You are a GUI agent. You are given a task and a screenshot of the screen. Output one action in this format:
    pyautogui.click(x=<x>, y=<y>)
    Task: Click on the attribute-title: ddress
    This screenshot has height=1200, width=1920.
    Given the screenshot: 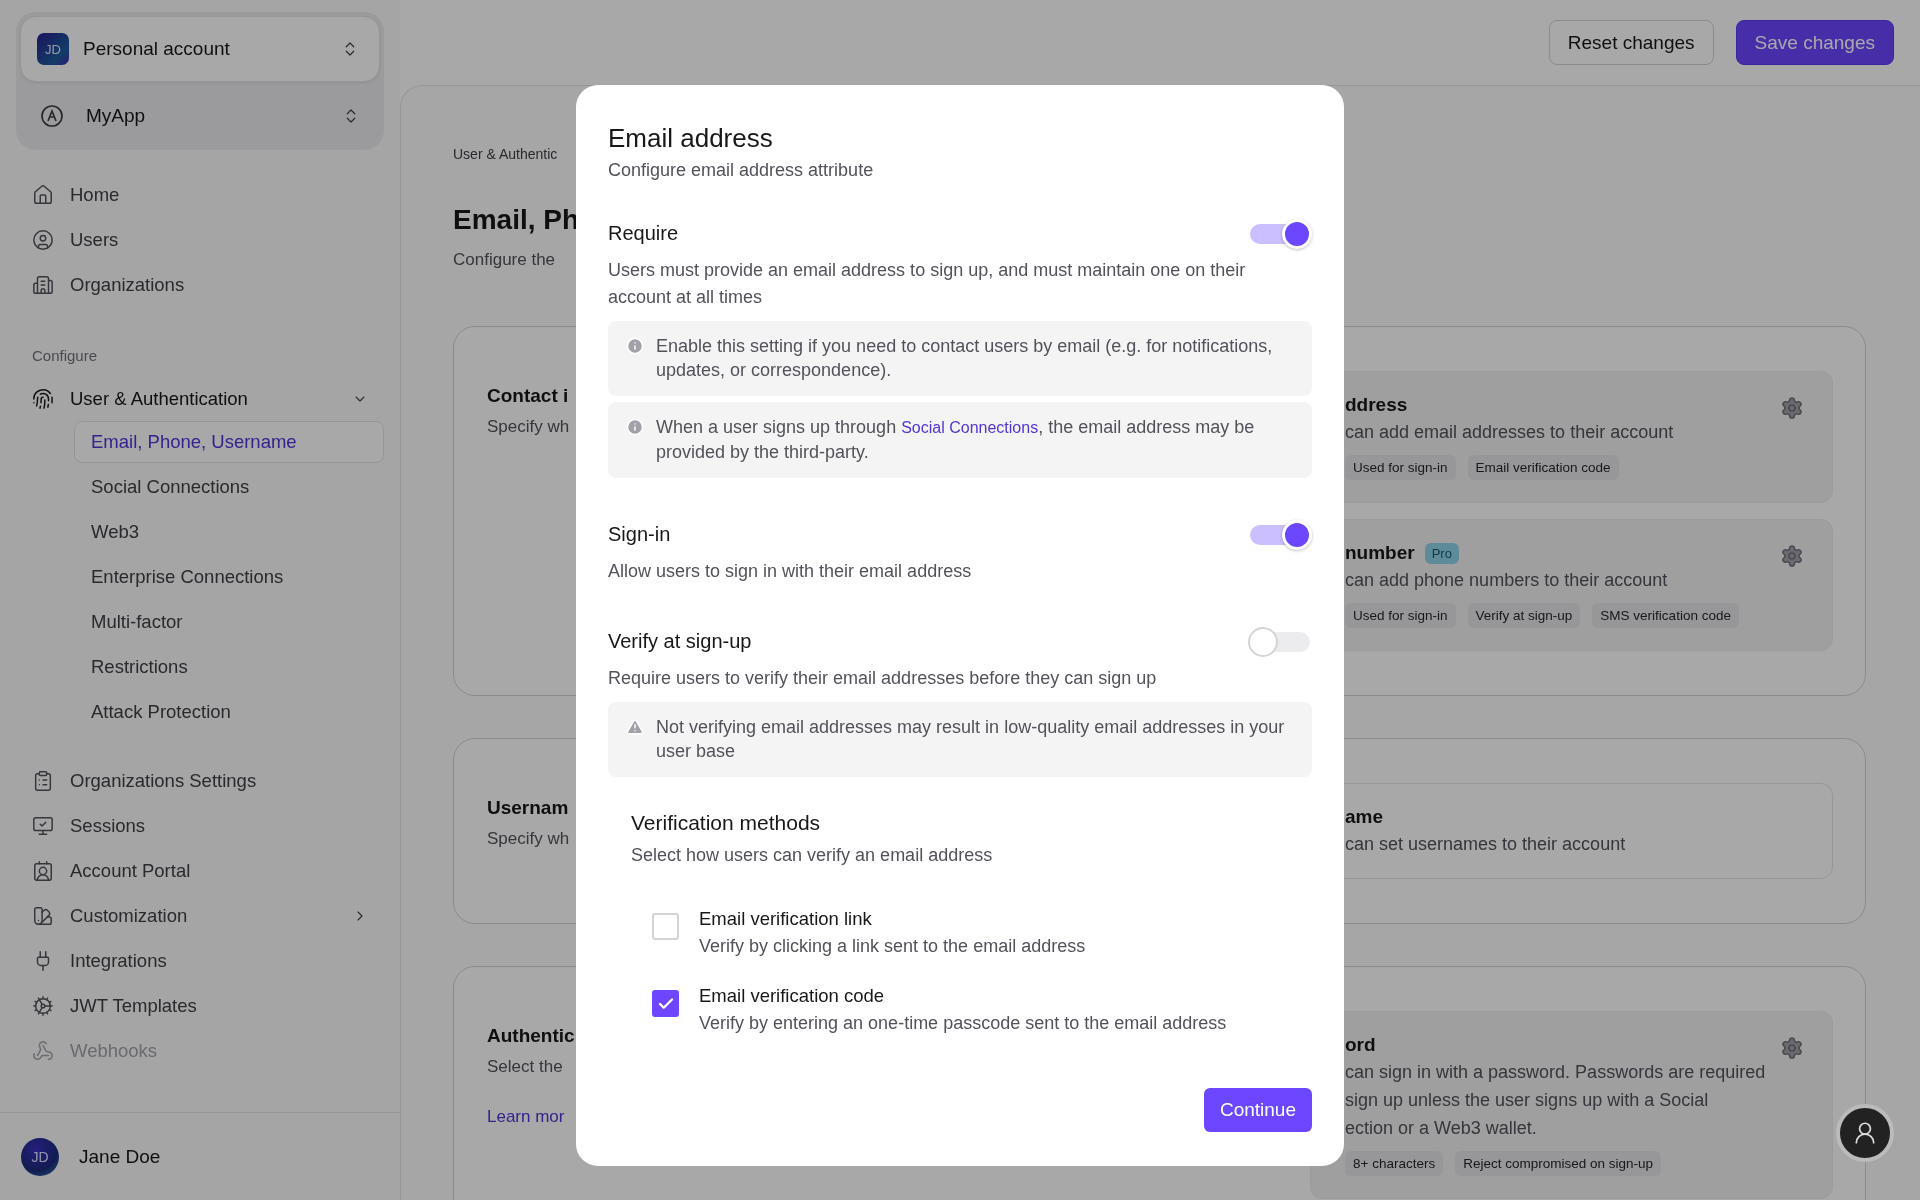 What is the action you would take?
    pyautogui.click(x=1376, y=405)
    